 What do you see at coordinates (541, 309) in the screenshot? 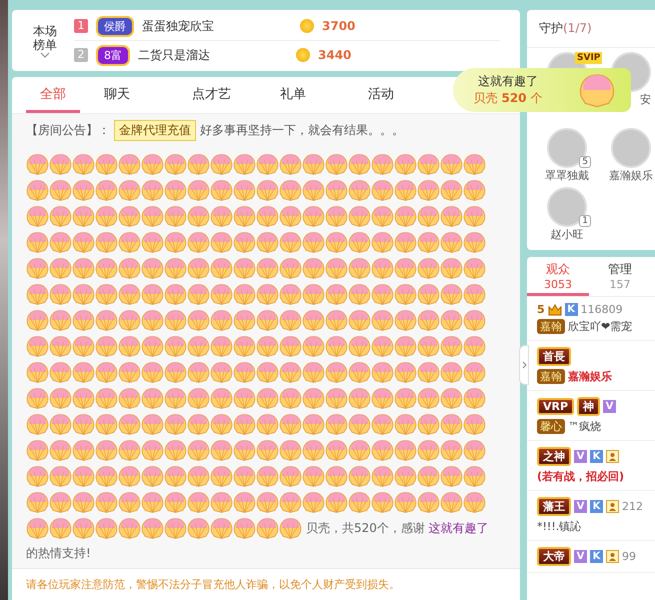
I see `level-number: 5` at bounding box center [541, 309].